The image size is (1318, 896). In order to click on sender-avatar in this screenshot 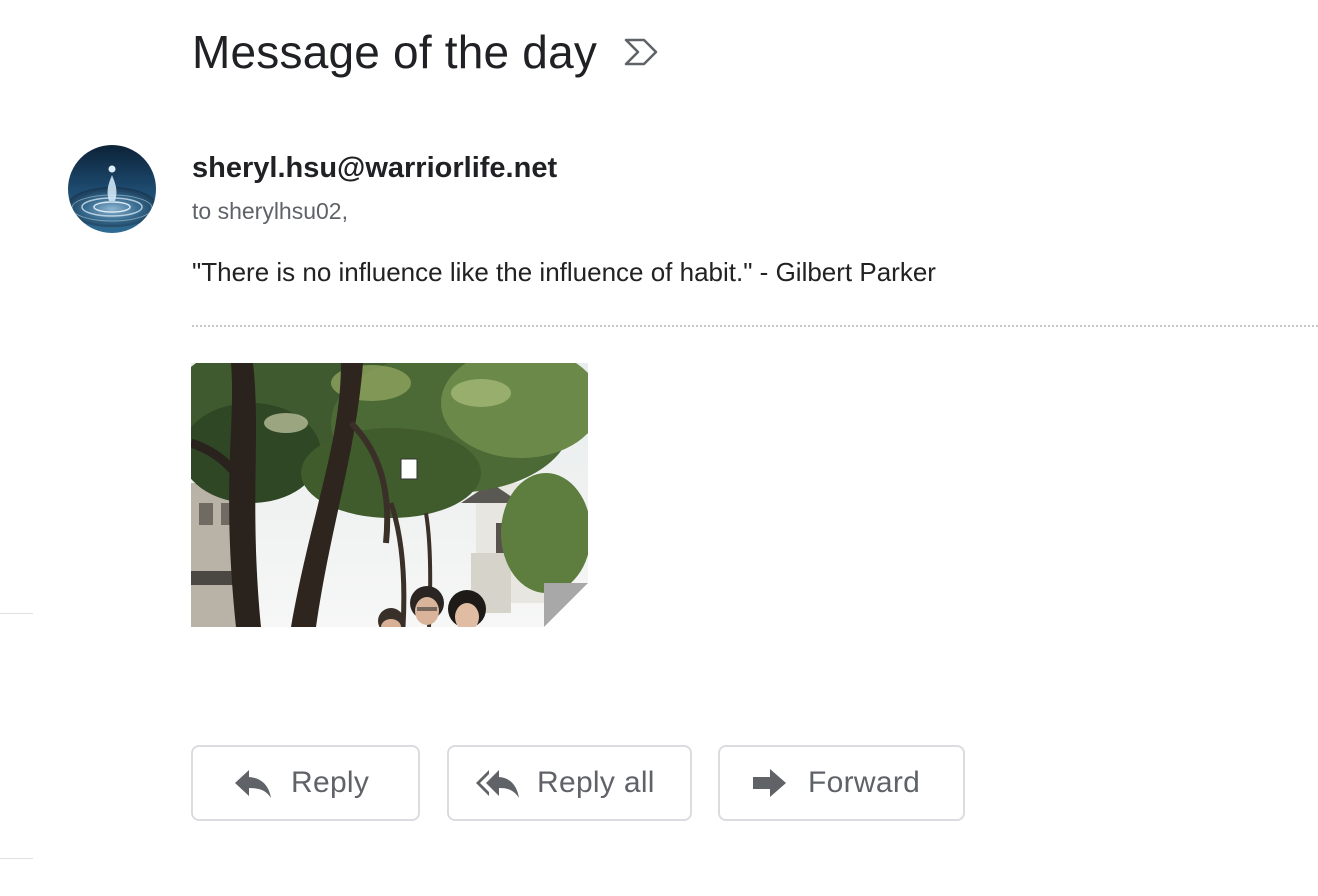, I will do `click(112, 189)`.